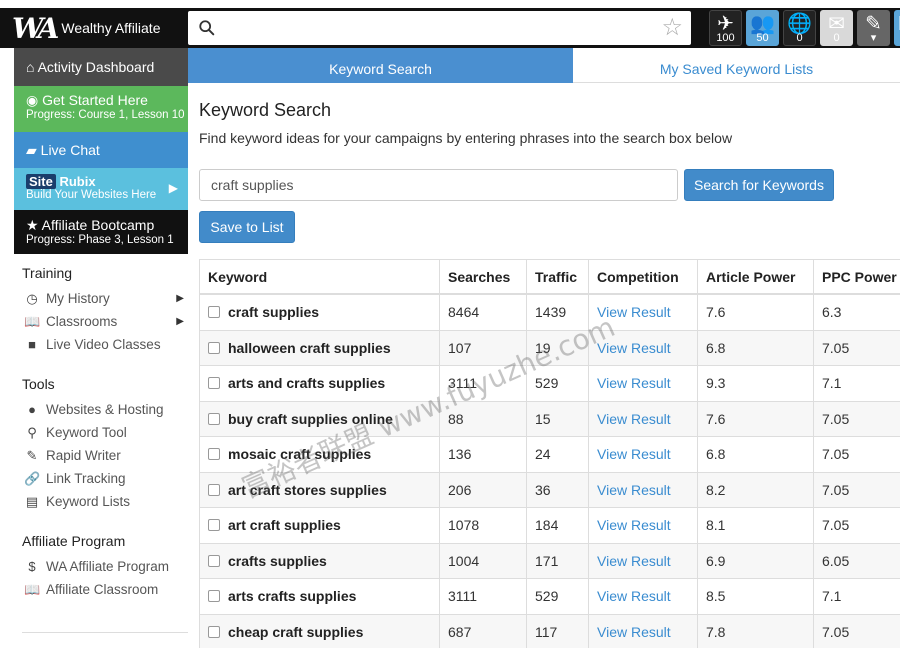  Describe the element at coordinates (759, 185) in the screenshot. I see `search-for-keywords-button: Search for Keywords` at that location.